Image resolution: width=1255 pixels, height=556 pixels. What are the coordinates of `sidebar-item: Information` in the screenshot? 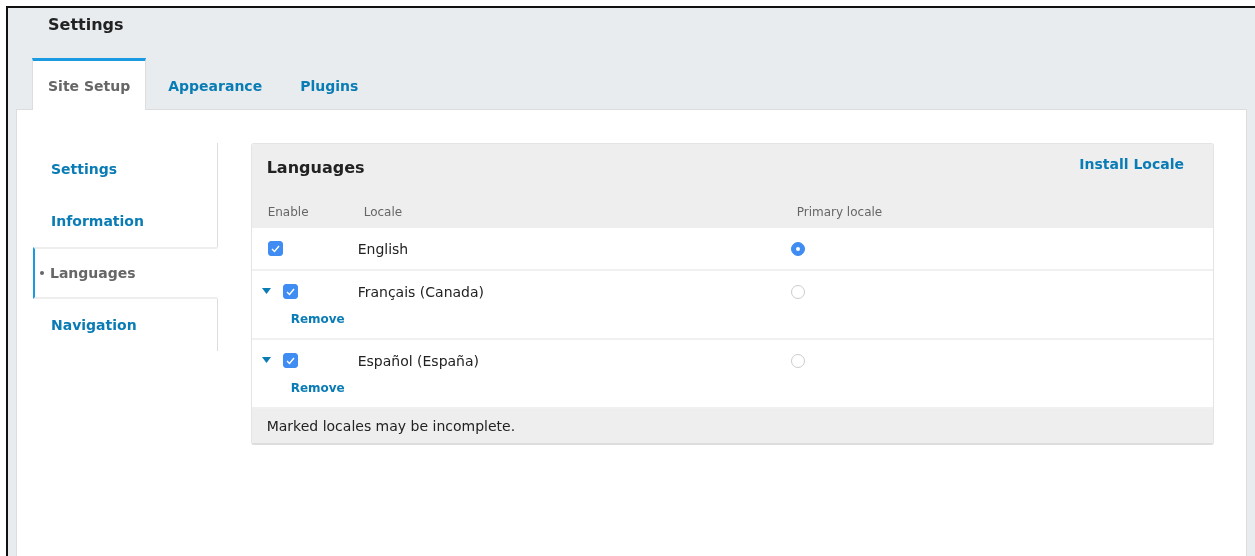 It's located at (125, 221).